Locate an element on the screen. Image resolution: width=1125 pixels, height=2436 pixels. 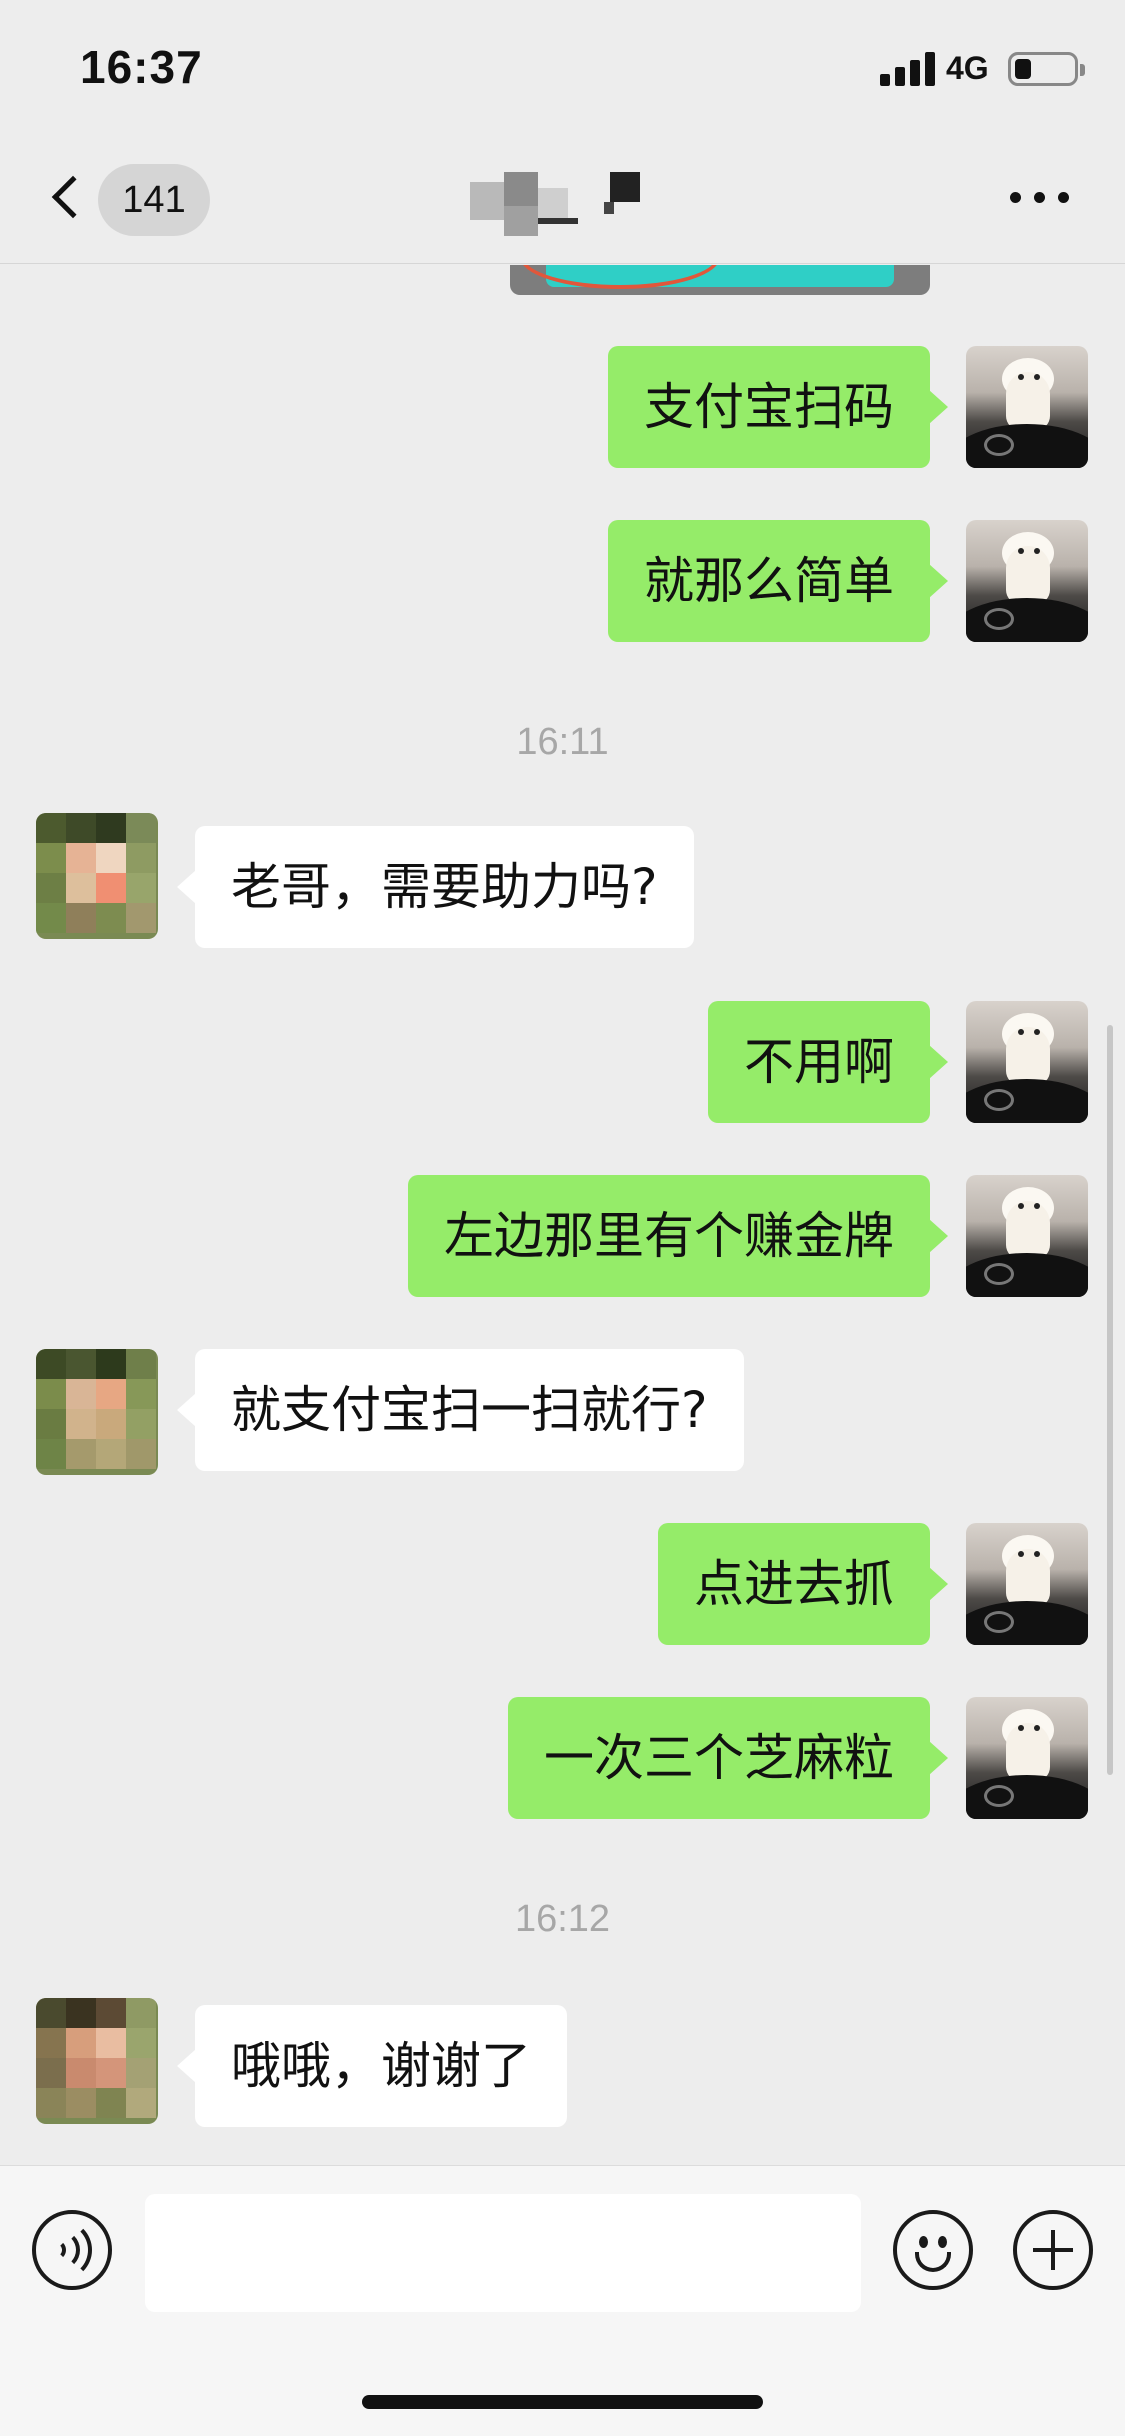
status-time: 16:37 is located at coordinates (141, 67).